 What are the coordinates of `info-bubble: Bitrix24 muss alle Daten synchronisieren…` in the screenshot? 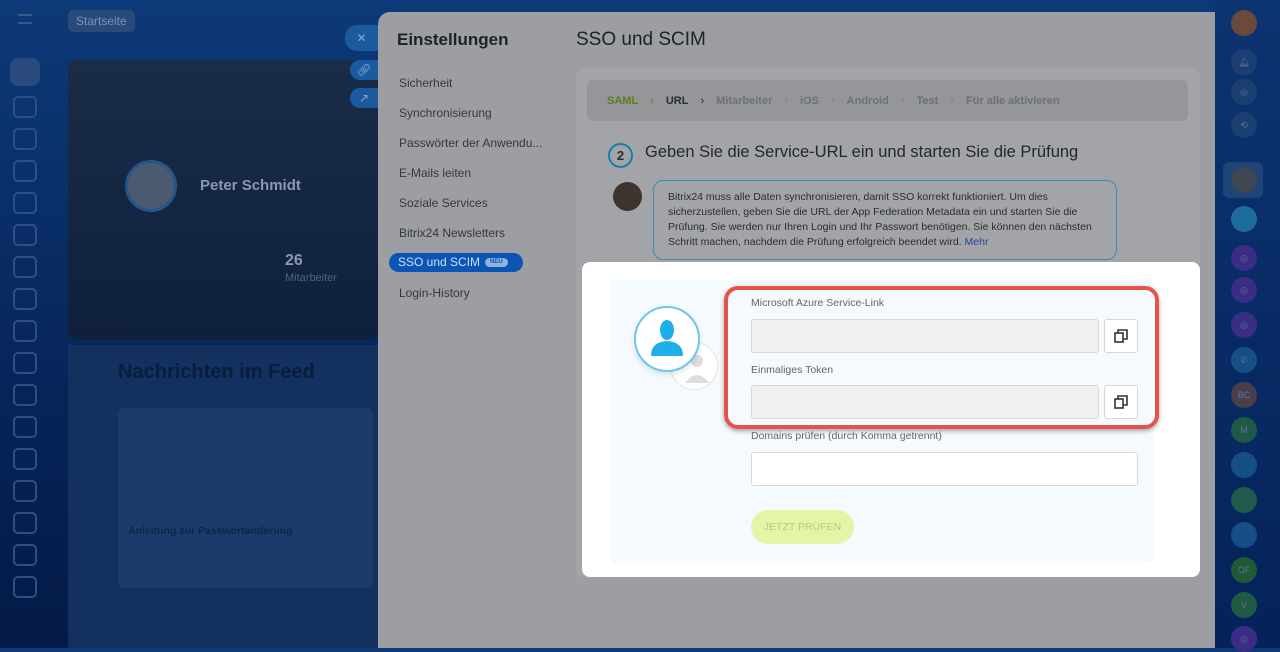 It's located at (885, 220).